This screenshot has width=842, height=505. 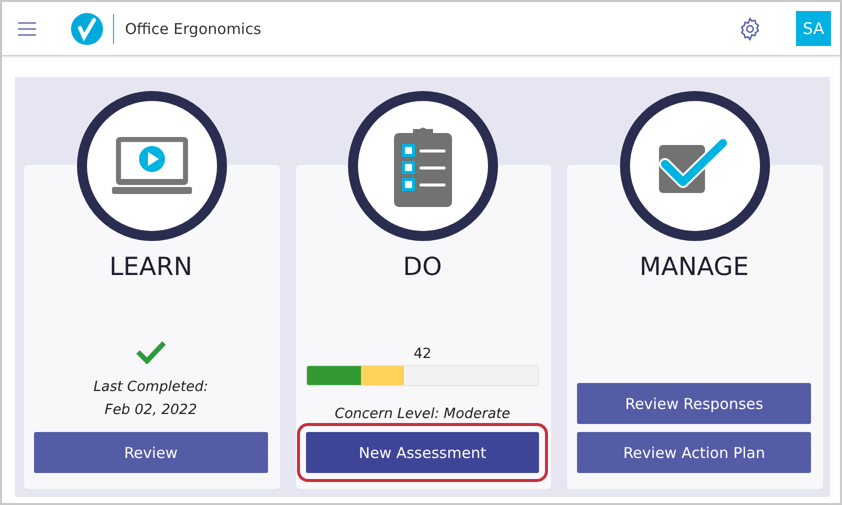 I want to click on action-button: Review Action Plan, so click(x=694, y=452).